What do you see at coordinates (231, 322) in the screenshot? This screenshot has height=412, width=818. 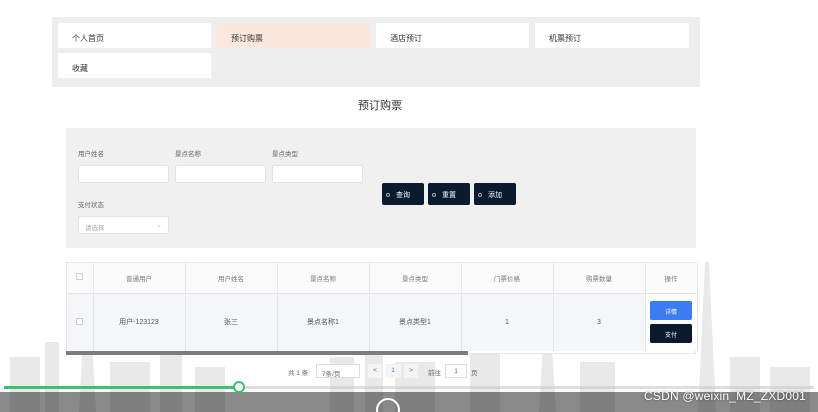 I see `cell-name: 张三` at bounding box center [231, 322].